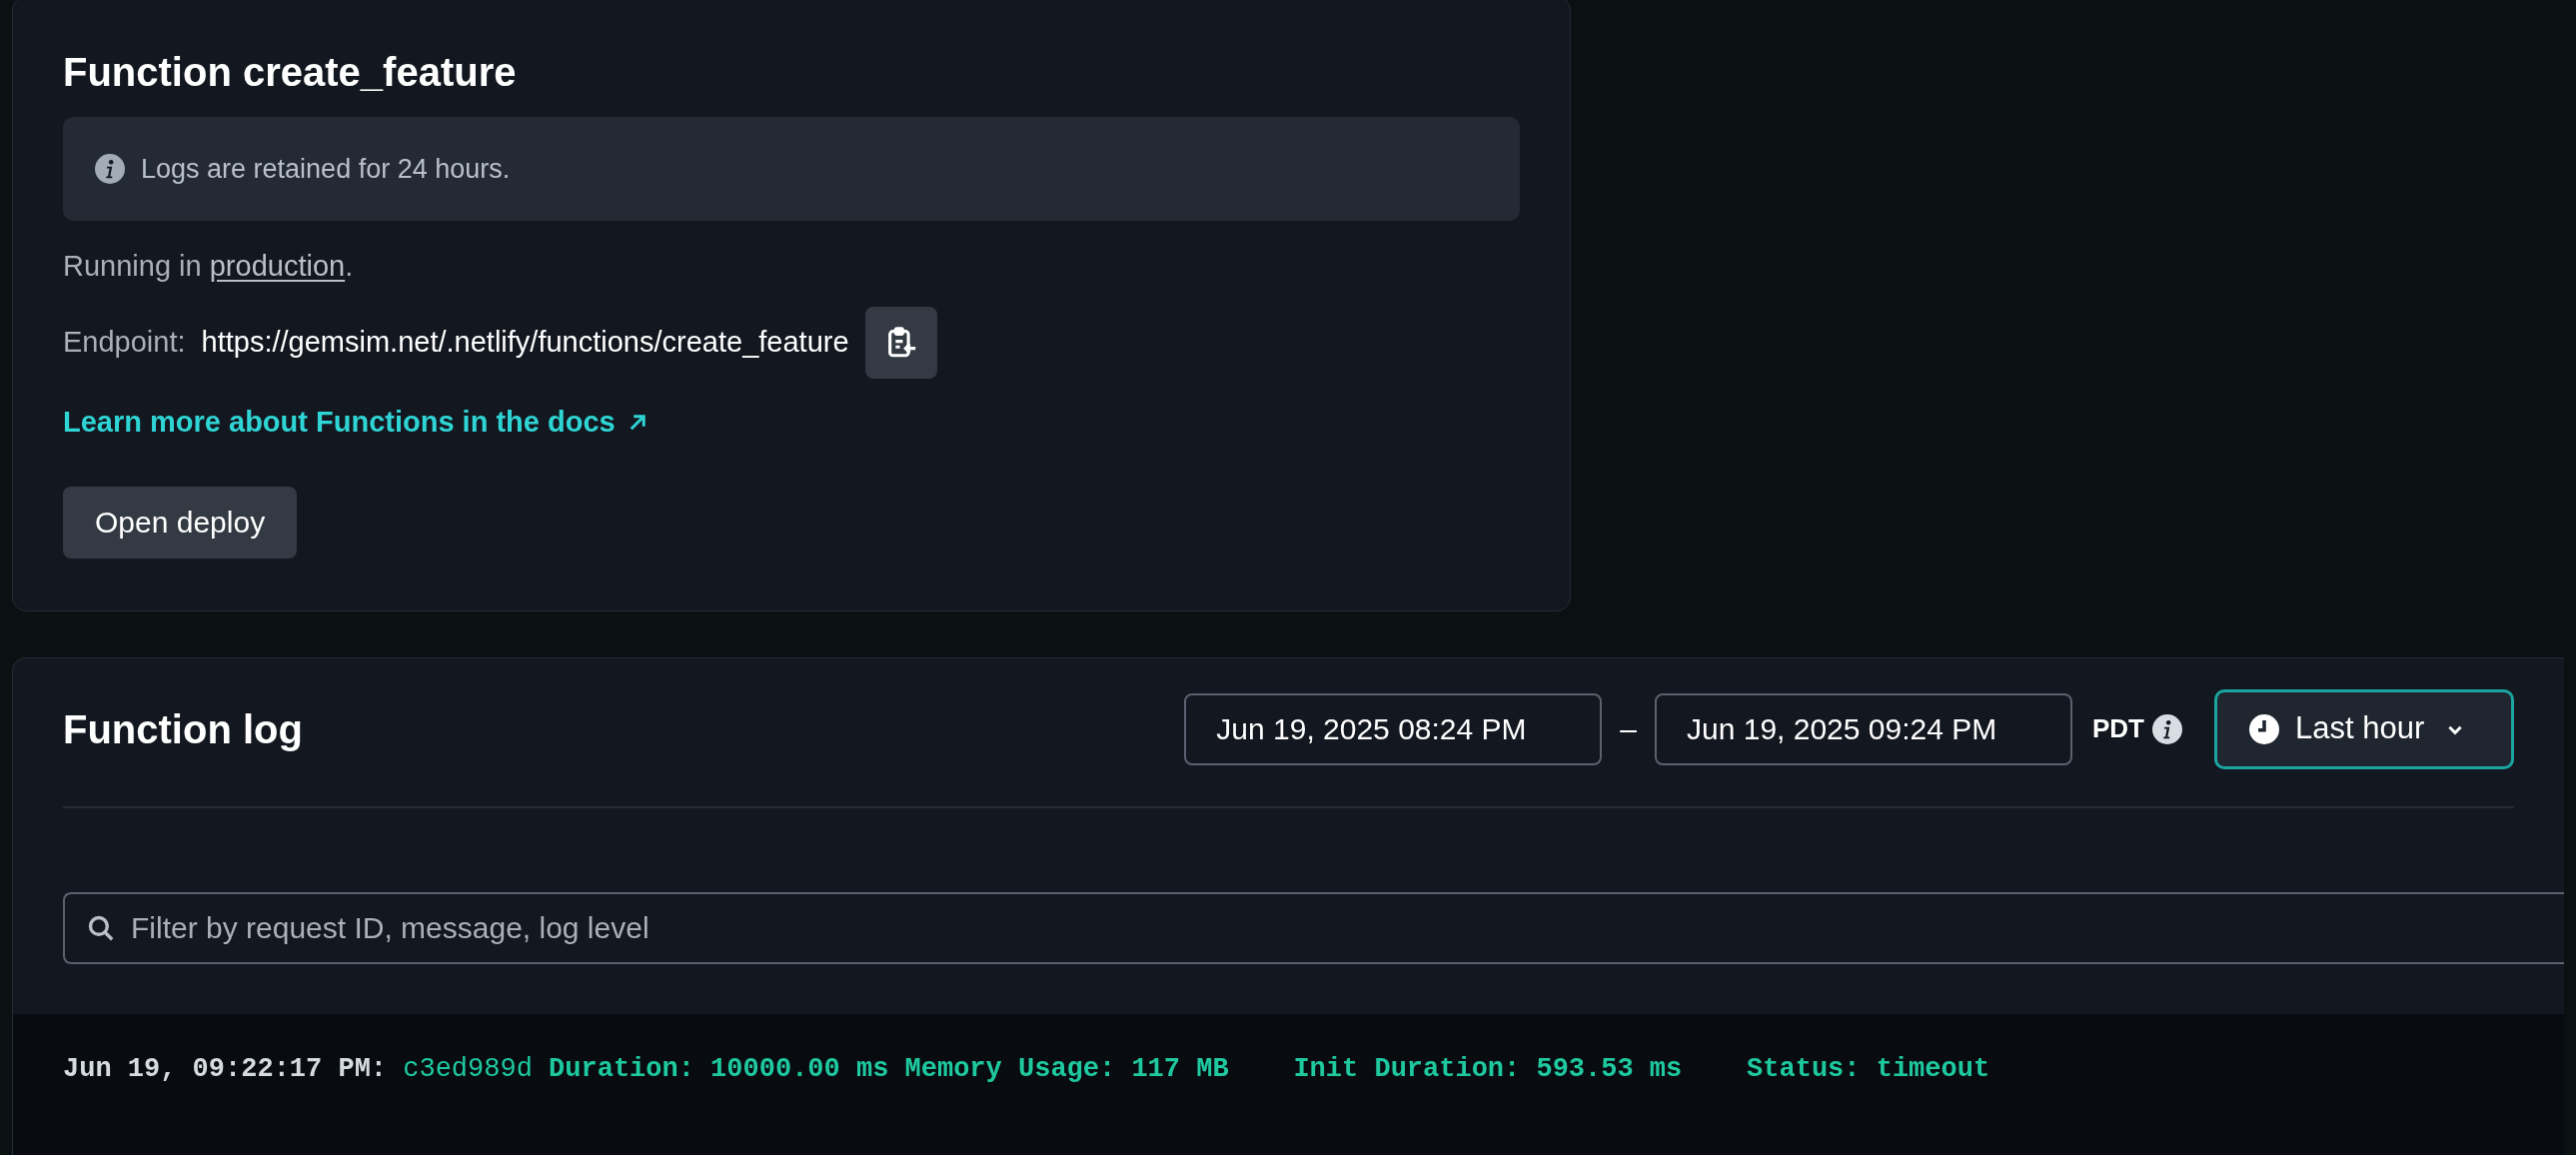 This screenshot has width=2576, height=1155. What do you see at coordinates (900, 343) in the screenshot?
I see `copy-button` at bounding box center [900, 343].